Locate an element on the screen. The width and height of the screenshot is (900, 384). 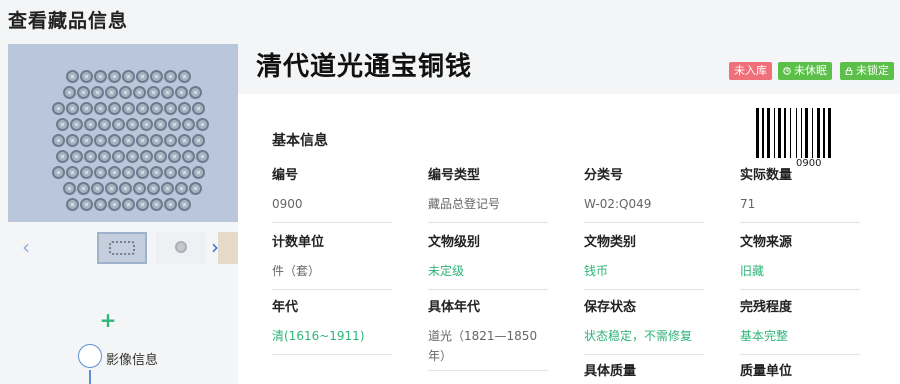
field-relic-category: 文物类别 钱币 is located at coordinates (644, 260).